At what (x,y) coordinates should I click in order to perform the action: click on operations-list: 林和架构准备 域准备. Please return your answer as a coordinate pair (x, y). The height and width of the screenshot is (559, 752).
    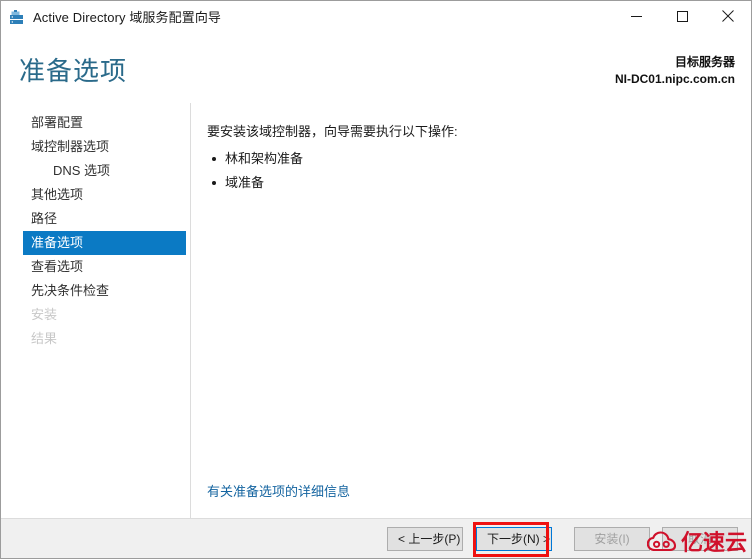
    Looking at the image, I should click on (255, 171).